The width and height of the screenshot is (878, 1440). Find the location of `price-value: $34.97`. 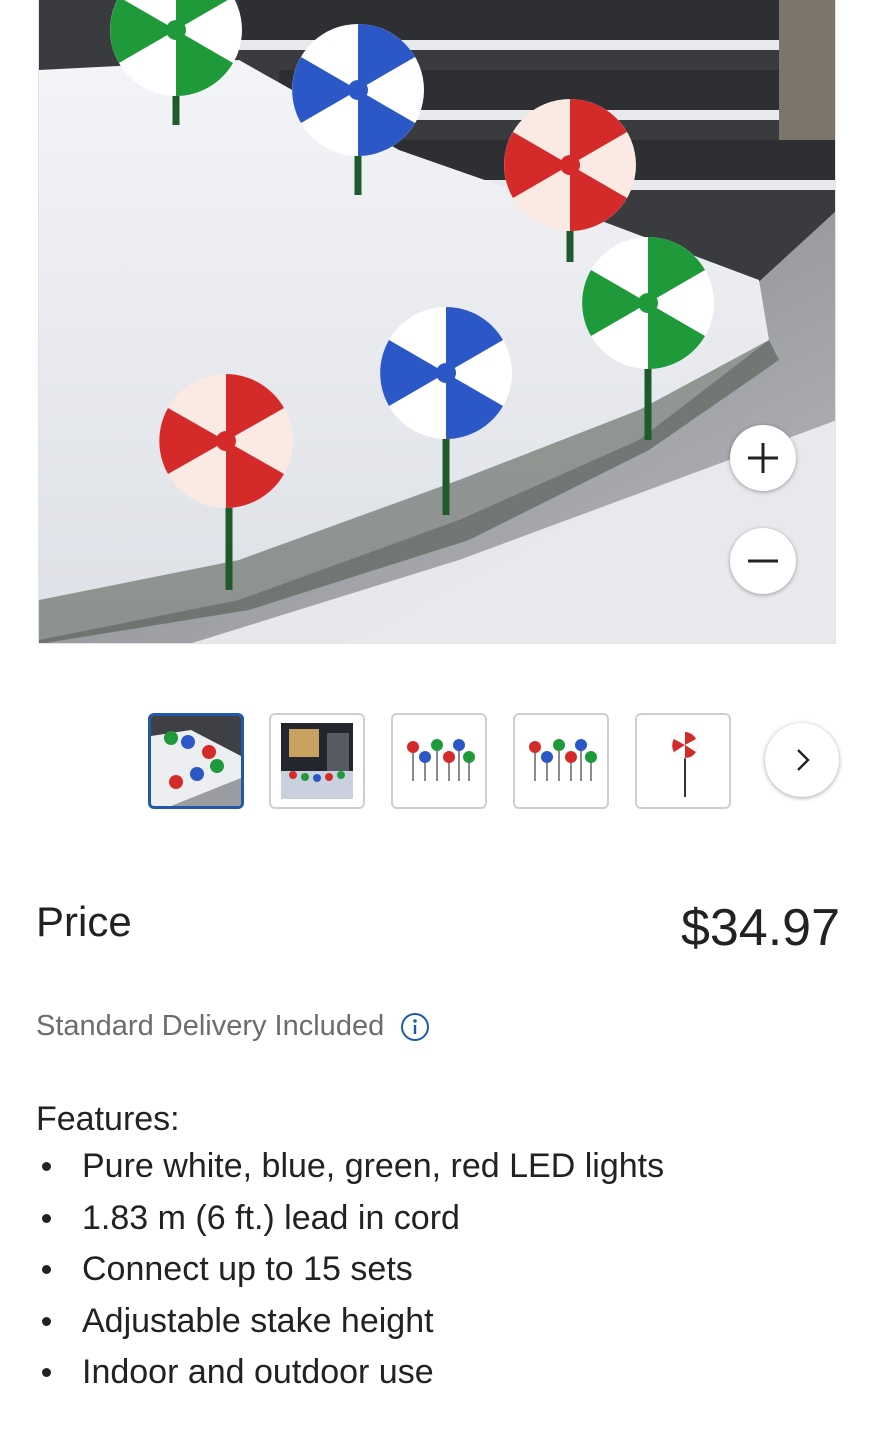

price-value: $34.97 is located at coordinates (760, 928).